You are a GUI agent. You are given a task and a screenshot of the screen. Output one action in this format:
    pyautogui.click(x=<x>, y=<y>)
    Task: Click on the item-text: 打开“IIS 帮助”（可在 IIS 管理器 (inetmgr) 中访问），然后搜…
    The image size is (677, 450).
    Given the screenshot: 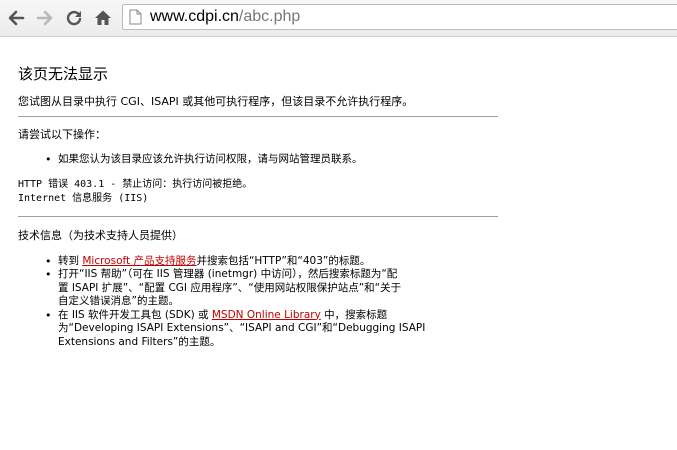 What is the action you would take?
    pyautogui.click(x=228, y=274)
    